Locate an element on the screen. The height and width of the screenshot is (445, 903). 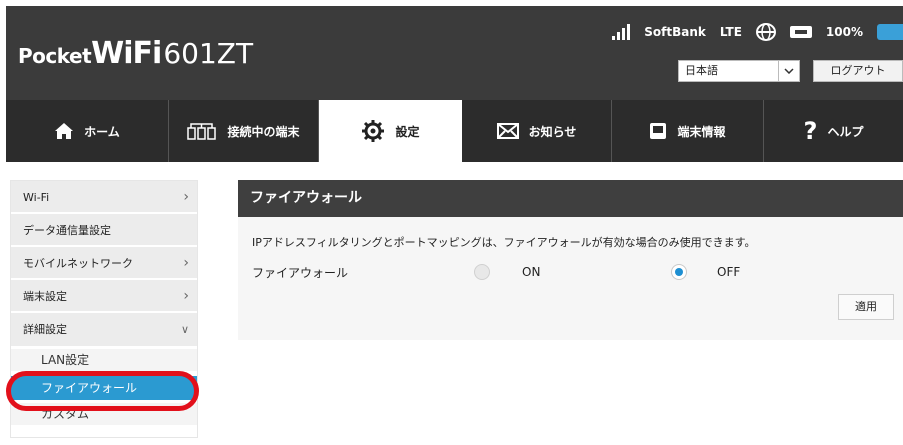
firewall-on-radio is located at coordinates (482, 272).